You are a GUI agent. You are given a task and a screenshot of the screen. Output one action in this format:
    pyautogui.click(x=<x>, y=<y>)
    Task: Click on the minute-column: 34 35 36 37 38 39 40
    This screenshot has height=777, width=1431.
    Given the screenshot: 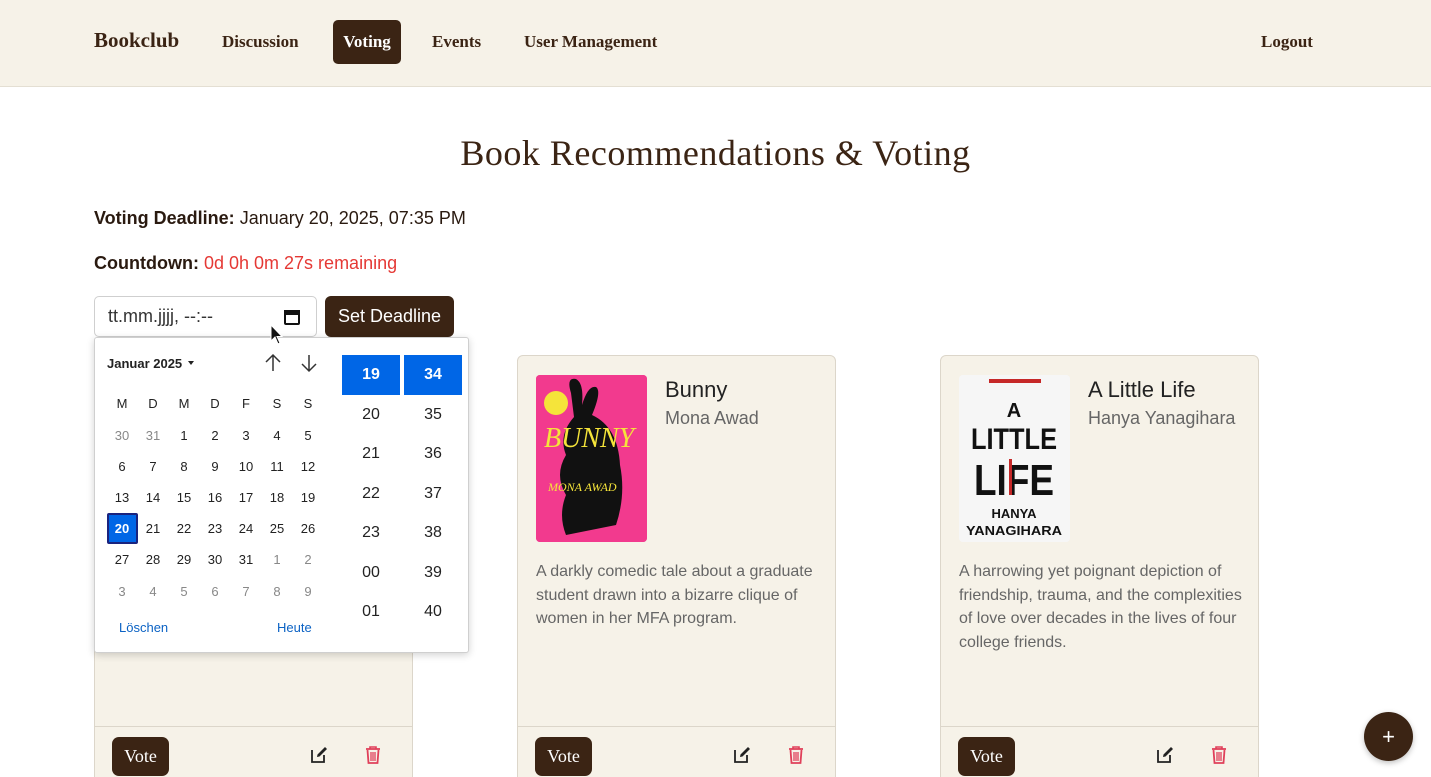 What is the action you would take?
    pyautogui.click(x=433, y=493)
    